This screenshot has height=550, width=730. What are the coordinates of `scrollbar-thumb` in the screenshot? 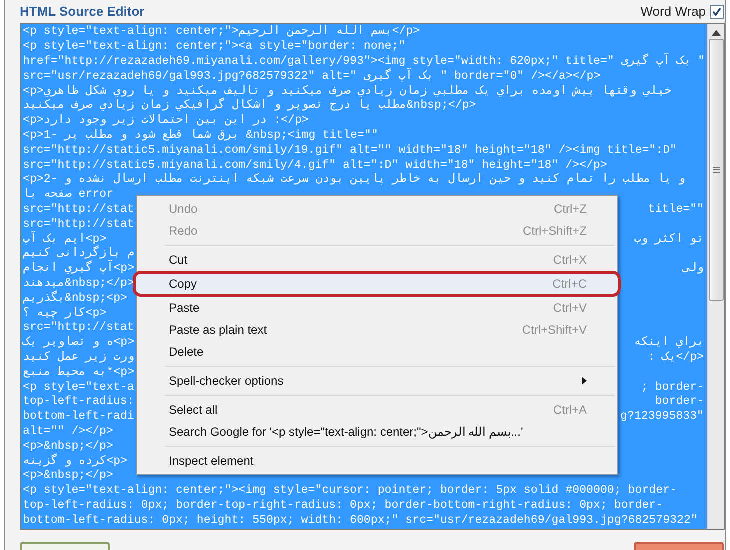 It's located at (716, 170).